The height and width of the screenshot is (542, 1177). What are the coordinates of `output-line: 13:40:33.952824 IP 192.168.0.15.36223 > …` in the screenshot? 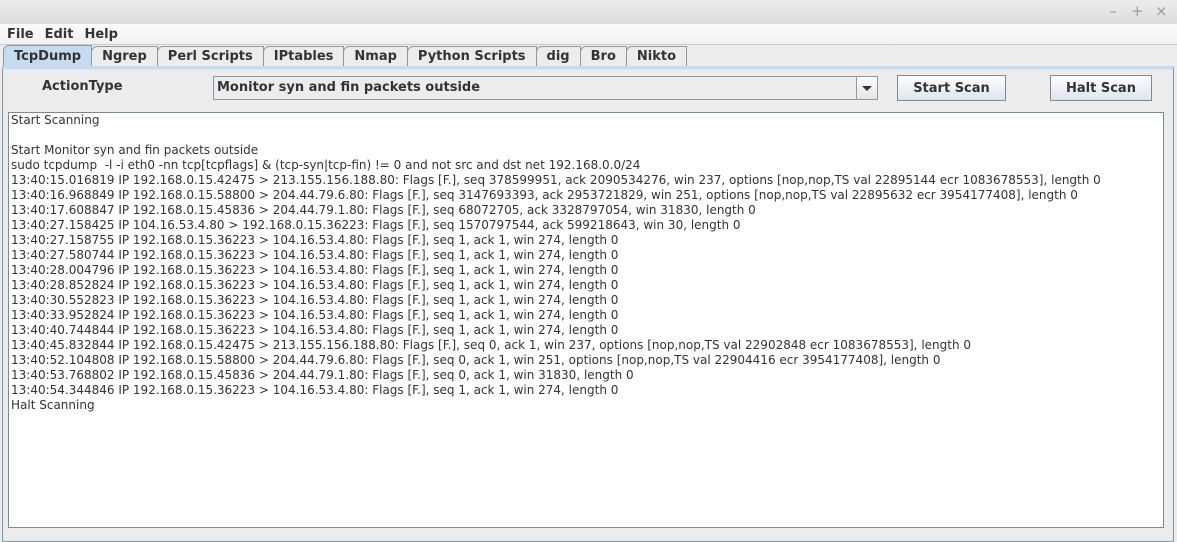 It's located at (315, 315).